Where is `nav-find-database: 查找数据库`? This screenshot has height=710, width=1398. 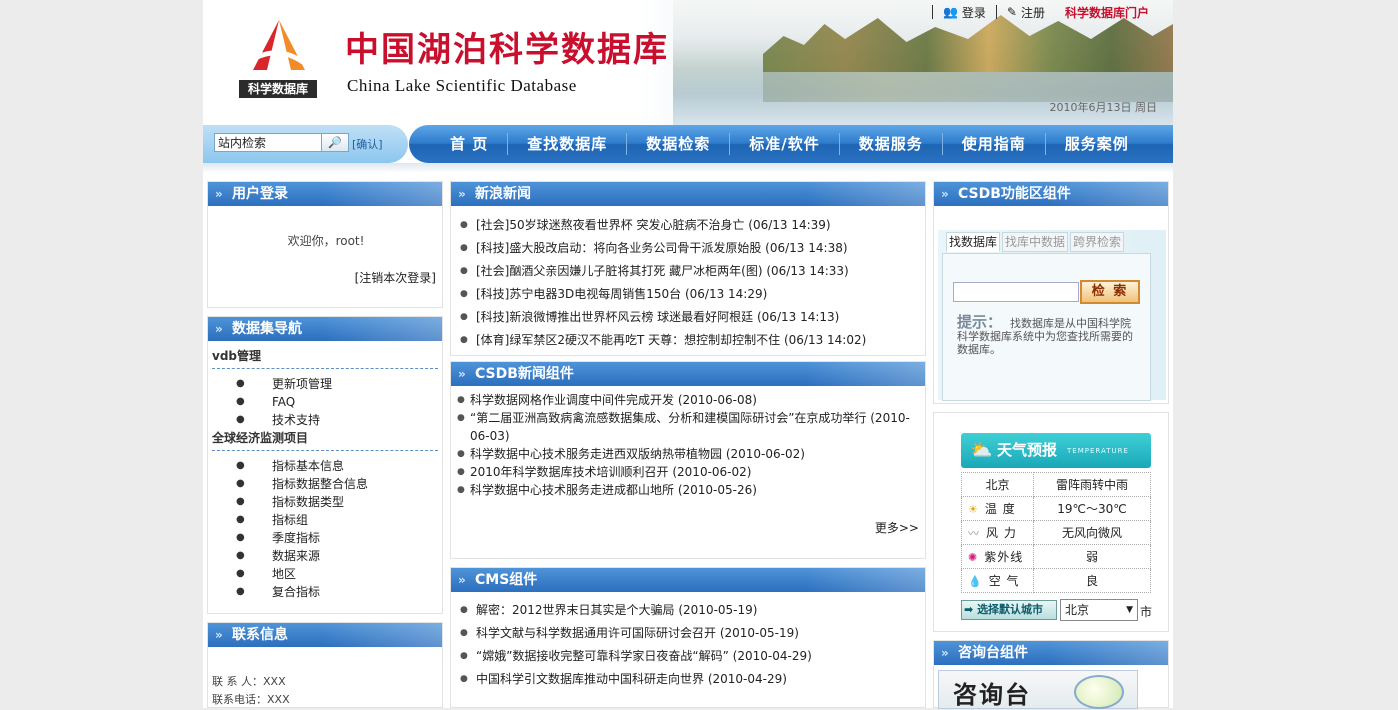 nav-find-database: 查找数据库 is located at coordinates (568, 144).